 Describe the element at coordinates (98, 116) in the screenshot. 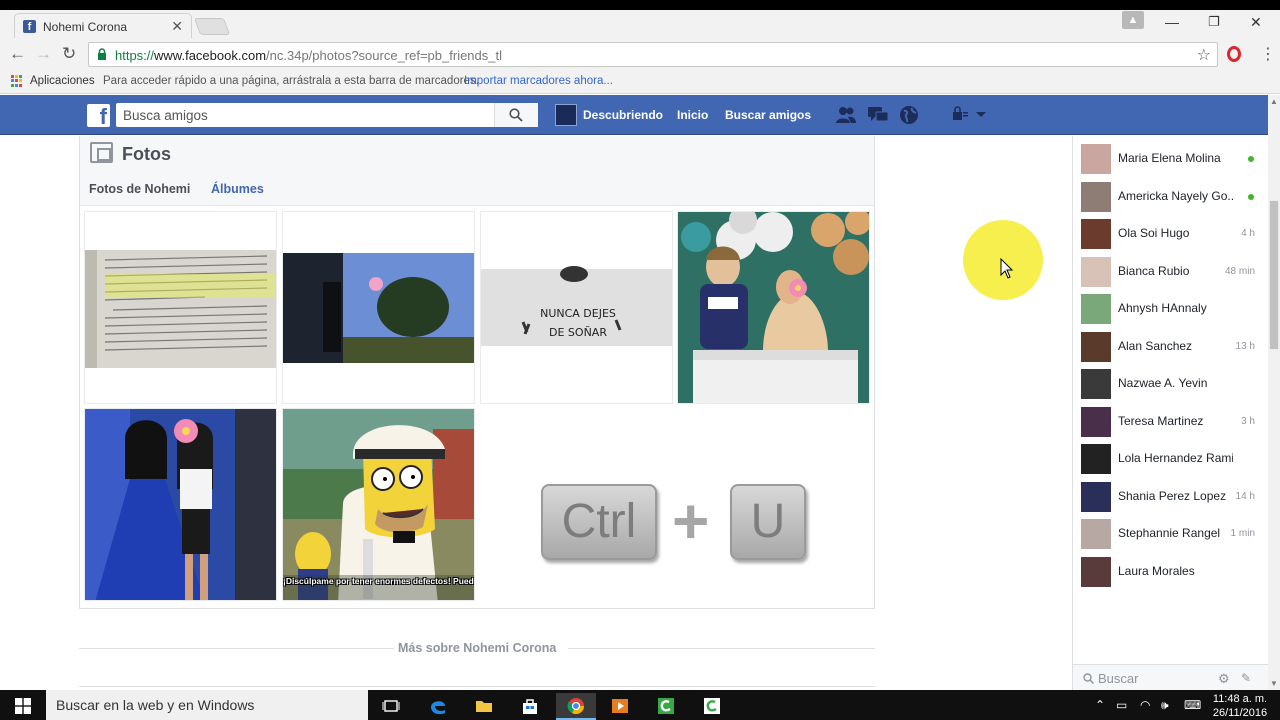

I see `facebook-logo-icon: f` at that location.